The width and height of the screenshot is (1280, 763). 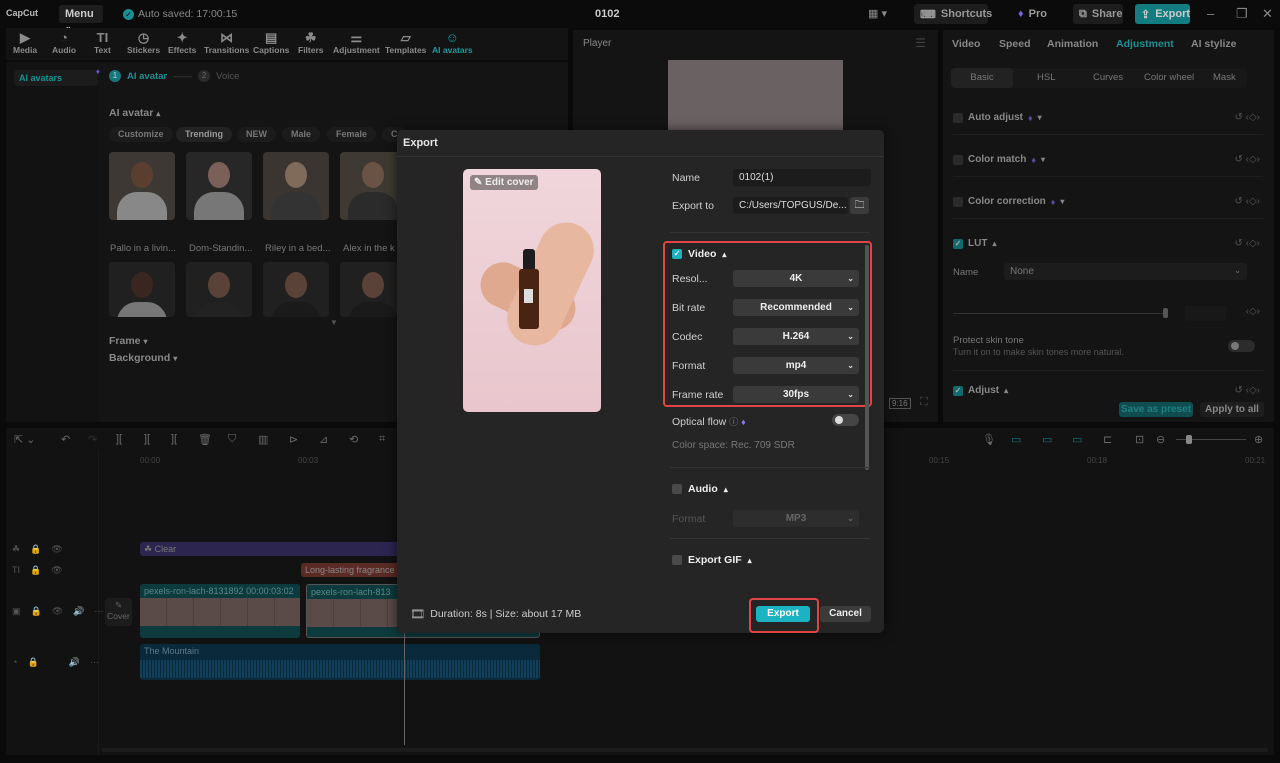 I want to click on audio-format-label: Format, so click(x=689, y=519).